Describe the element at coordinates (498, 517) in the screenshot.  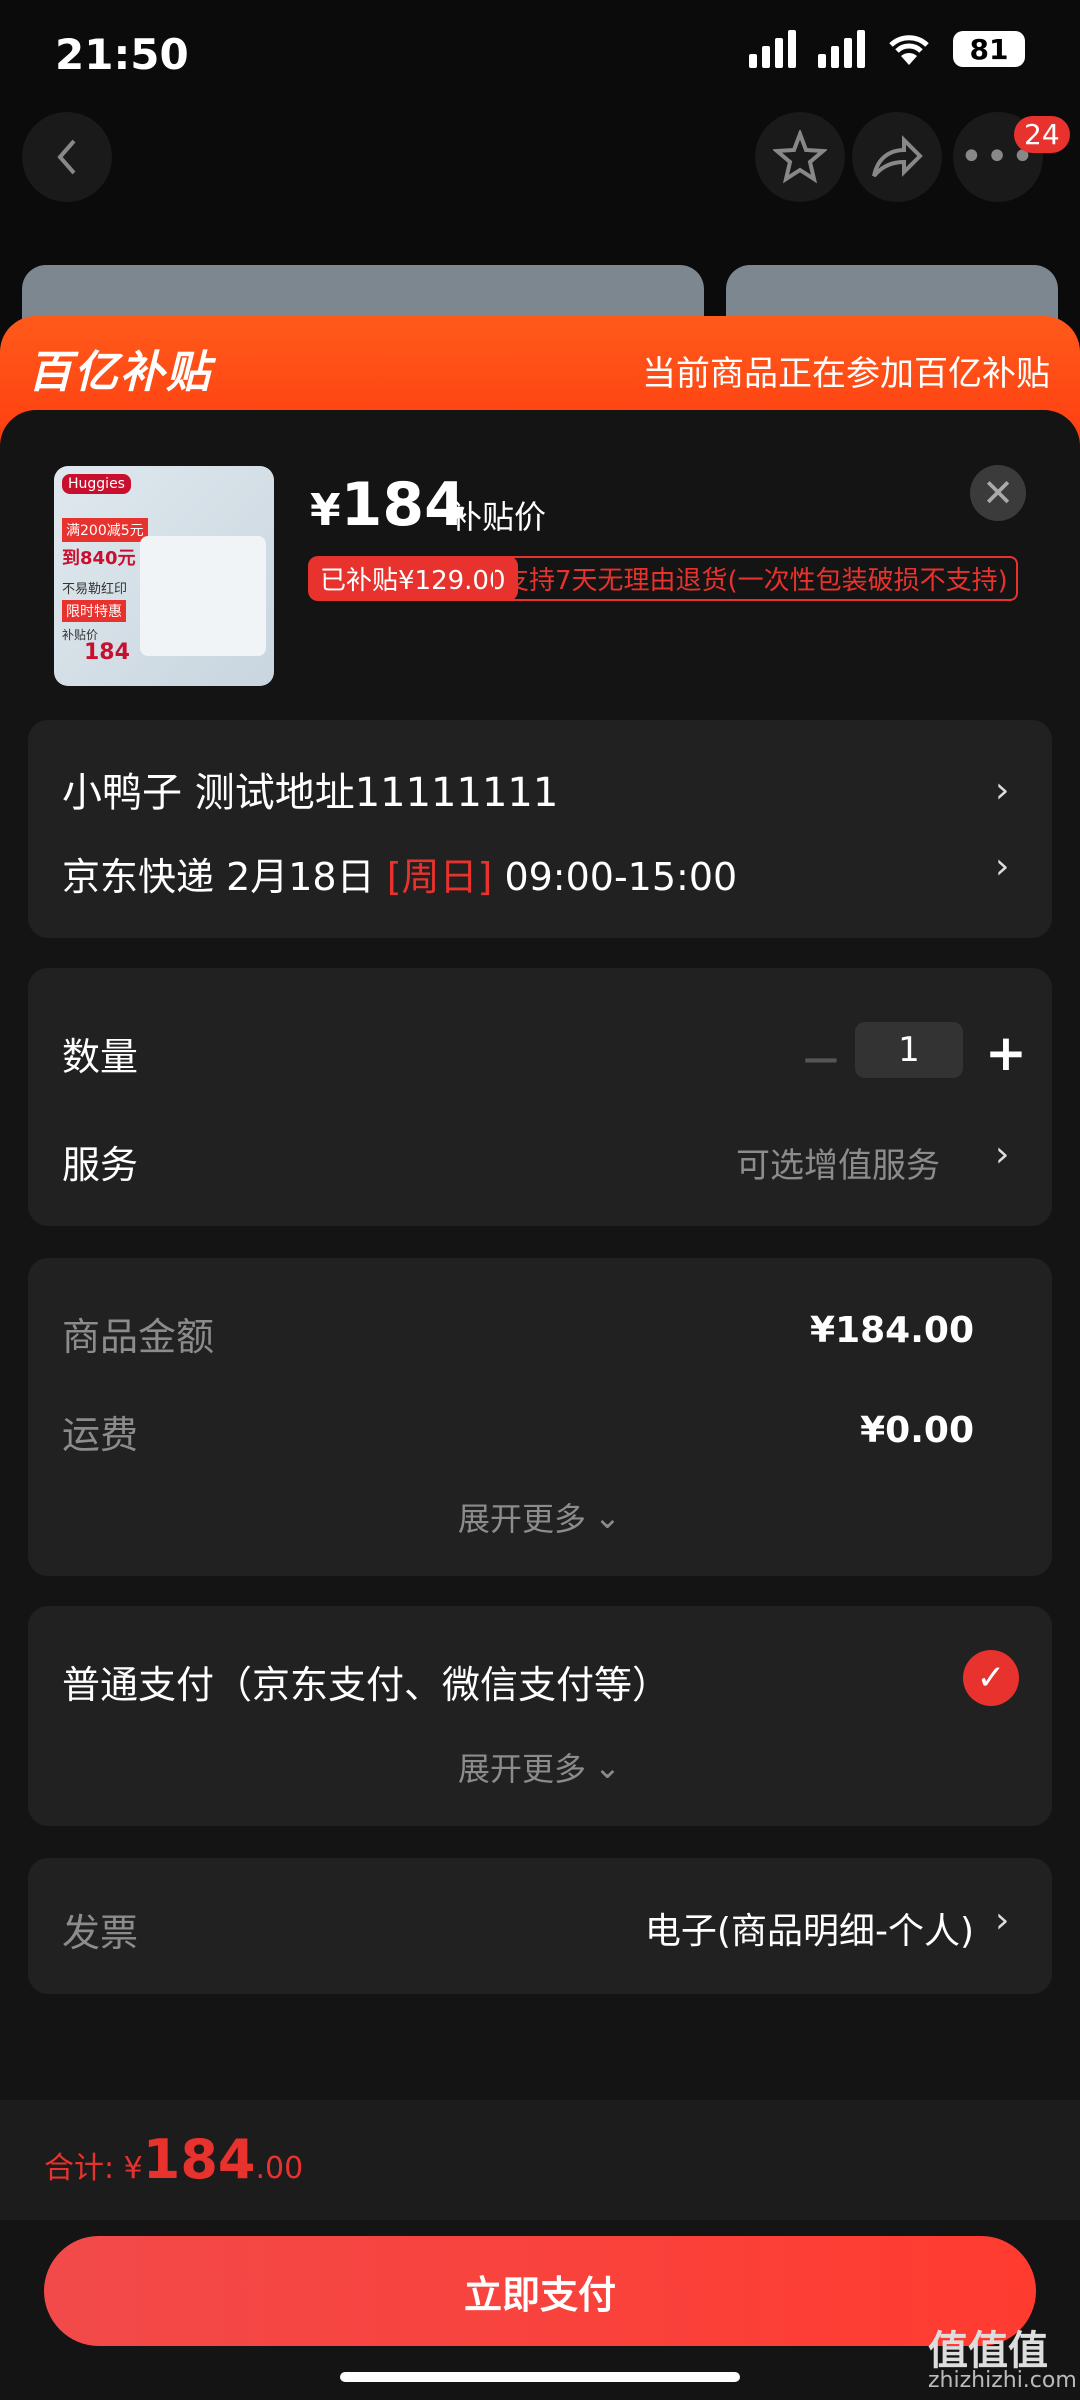
I see `price-label: 补贴价` at that location.